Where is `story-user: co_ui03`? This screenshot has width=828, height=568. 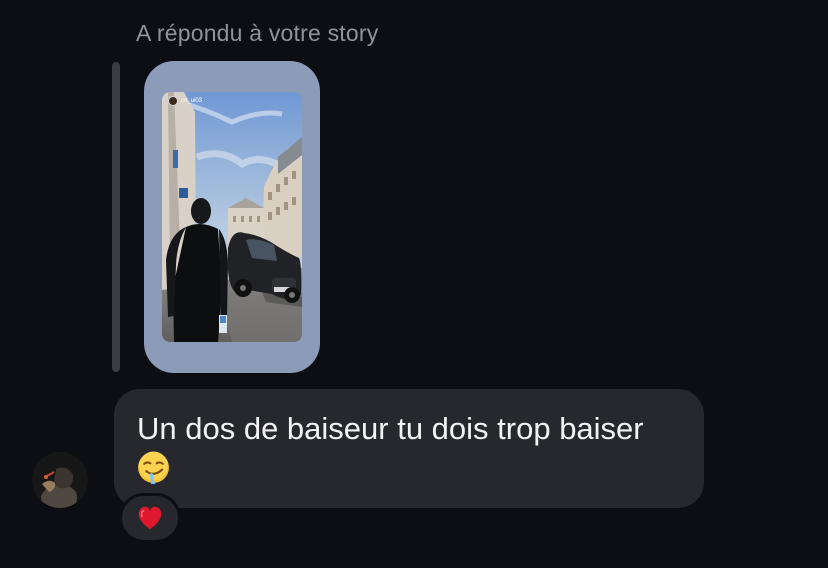
story-user: co_ui03 is located at coordinates (185, 101).